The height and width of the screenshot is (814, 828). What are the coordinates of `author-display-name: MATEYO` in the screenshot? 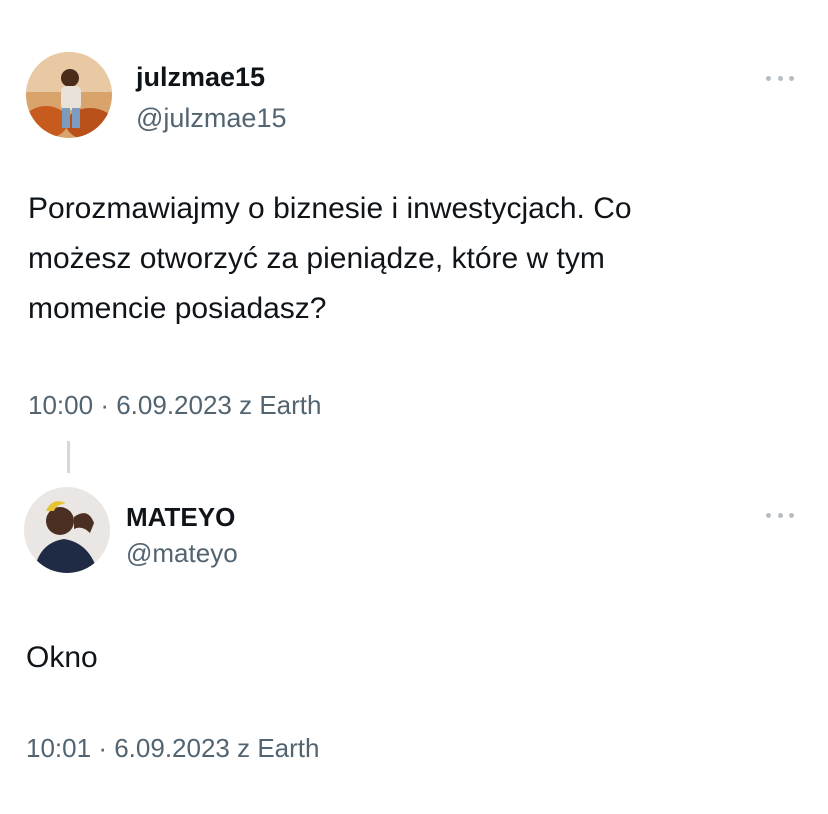 It's located at (180, 517).